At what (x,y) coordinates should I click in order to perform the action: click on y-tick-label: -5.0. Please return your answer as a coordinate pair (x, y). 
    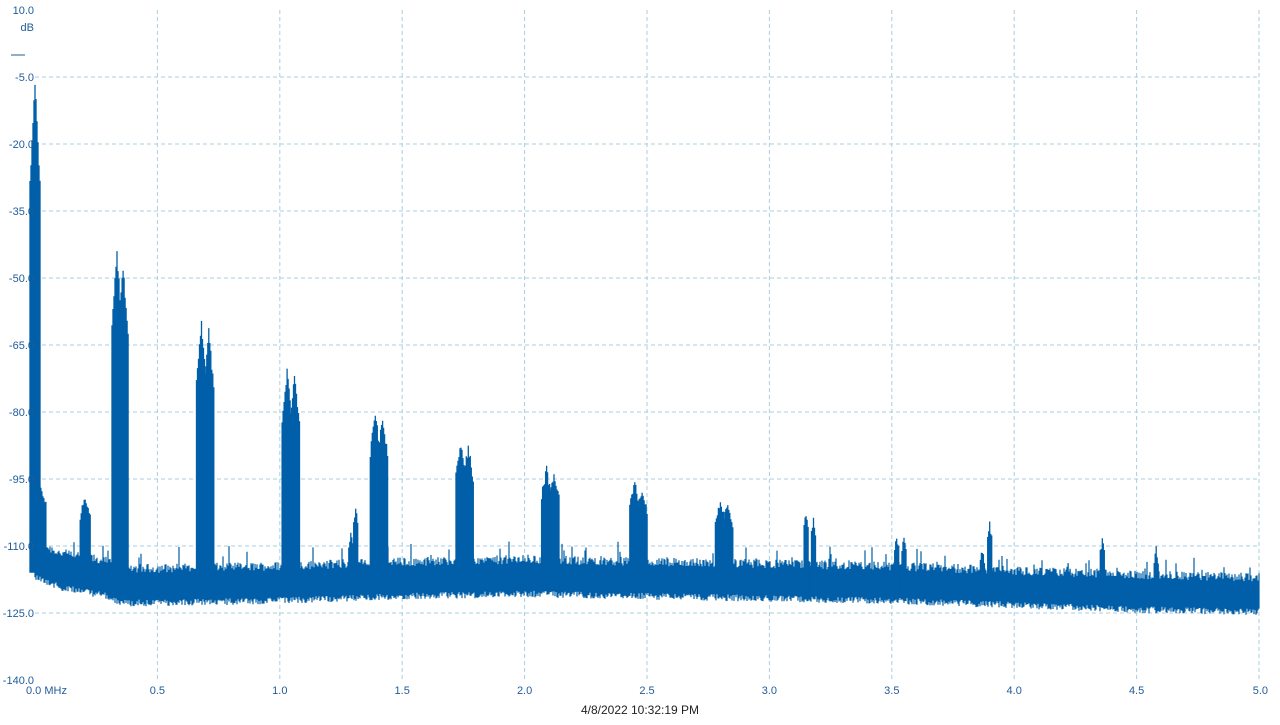
    Looking at the image, I should click on (24, 78).